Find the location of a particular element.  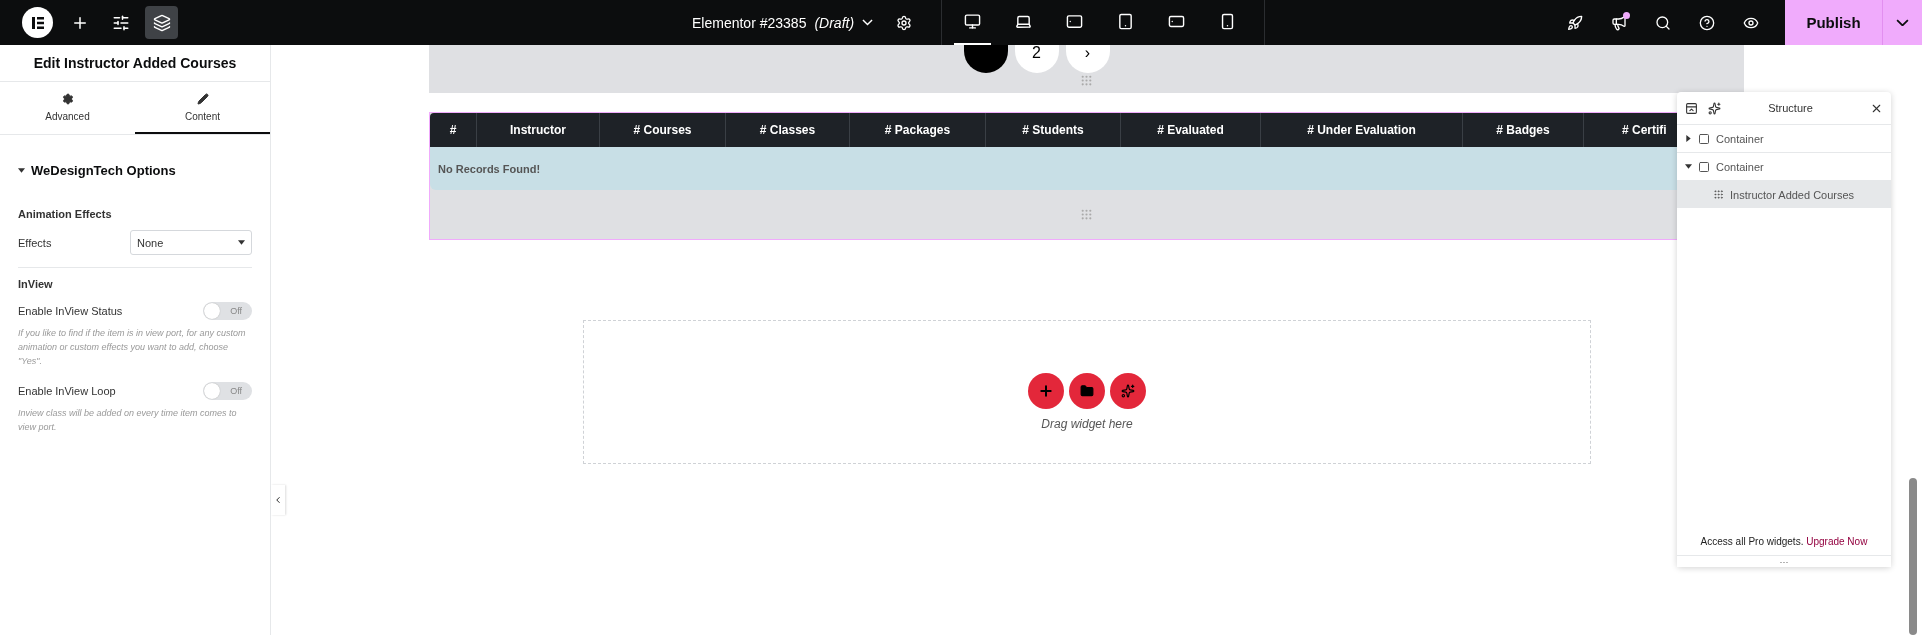

search-icon is located at coordinates (1663, 22).